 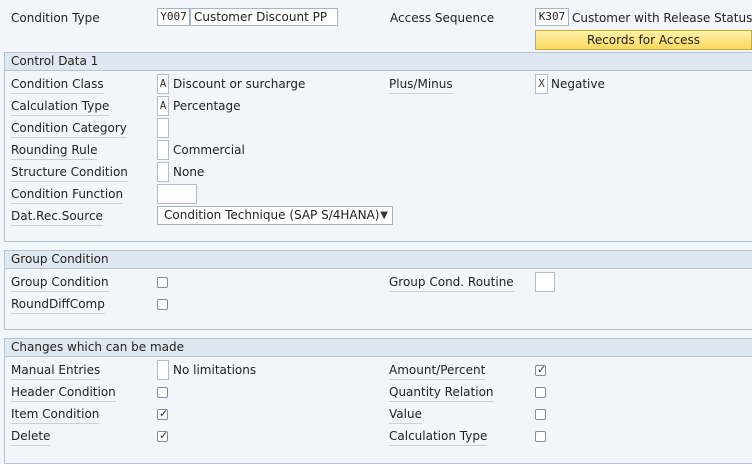 What do you see at coordinates (67, 195) in the screenshot?
I see `condition-function-label: Condition Function` at bounding box center [67, 195].